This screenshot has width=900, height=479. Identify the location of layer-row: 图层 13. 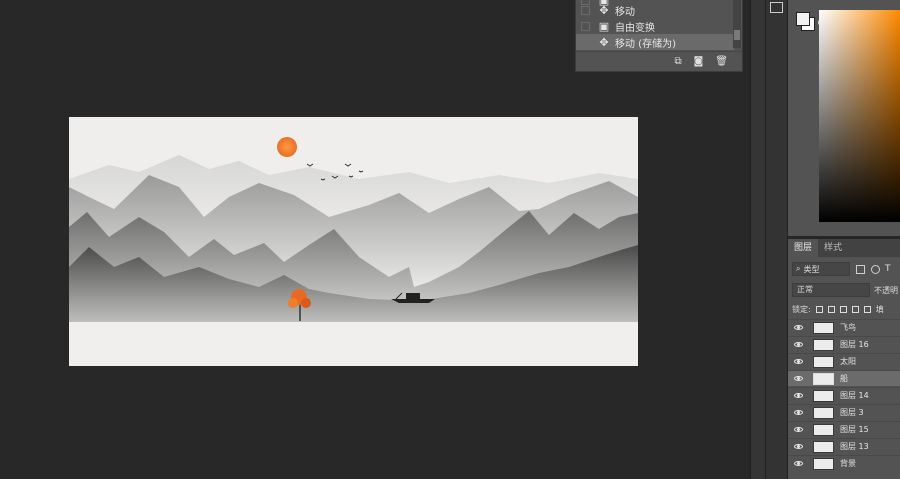
(844, 446).